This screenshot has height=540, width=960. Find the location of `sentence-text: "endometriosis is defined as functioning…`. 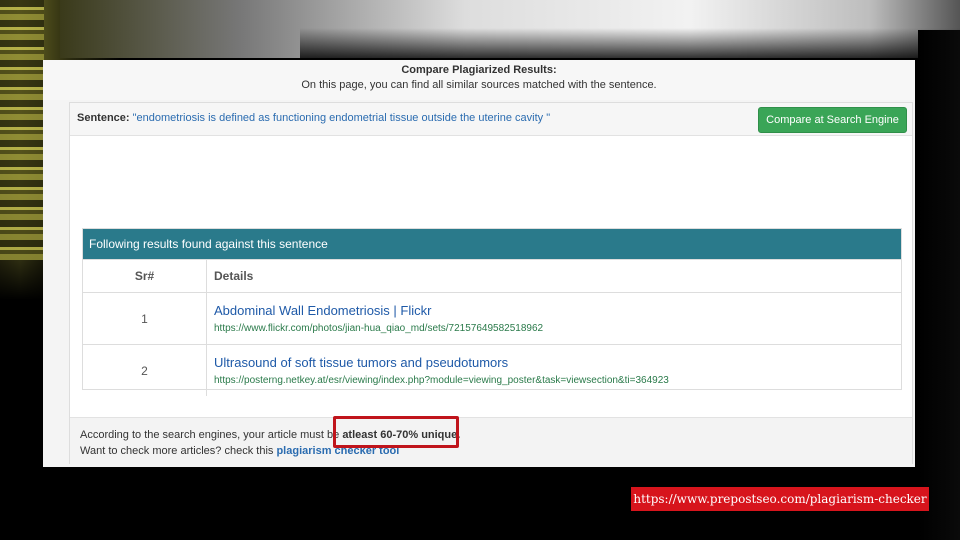

sentence-text: "endometriosis is defined as functioning… is located at coordinates (341, 118).